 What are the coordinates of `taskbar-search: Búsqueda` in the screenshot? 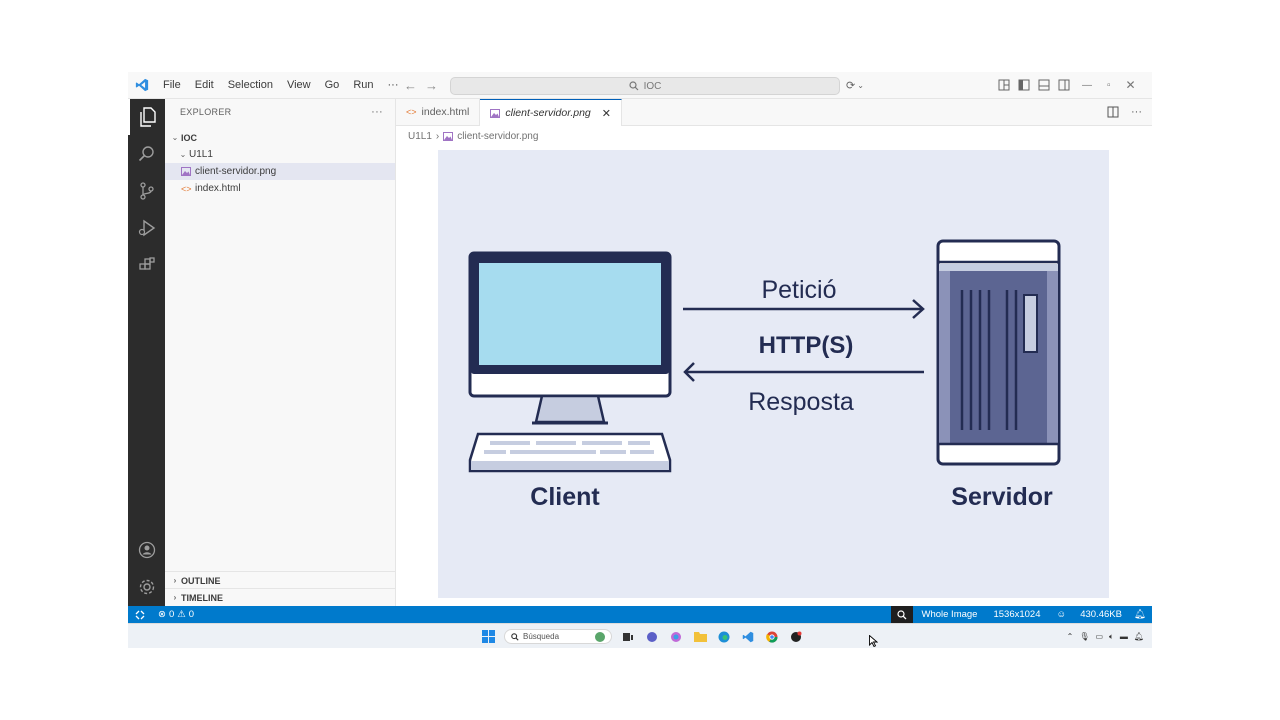 It's located at (558, 636).